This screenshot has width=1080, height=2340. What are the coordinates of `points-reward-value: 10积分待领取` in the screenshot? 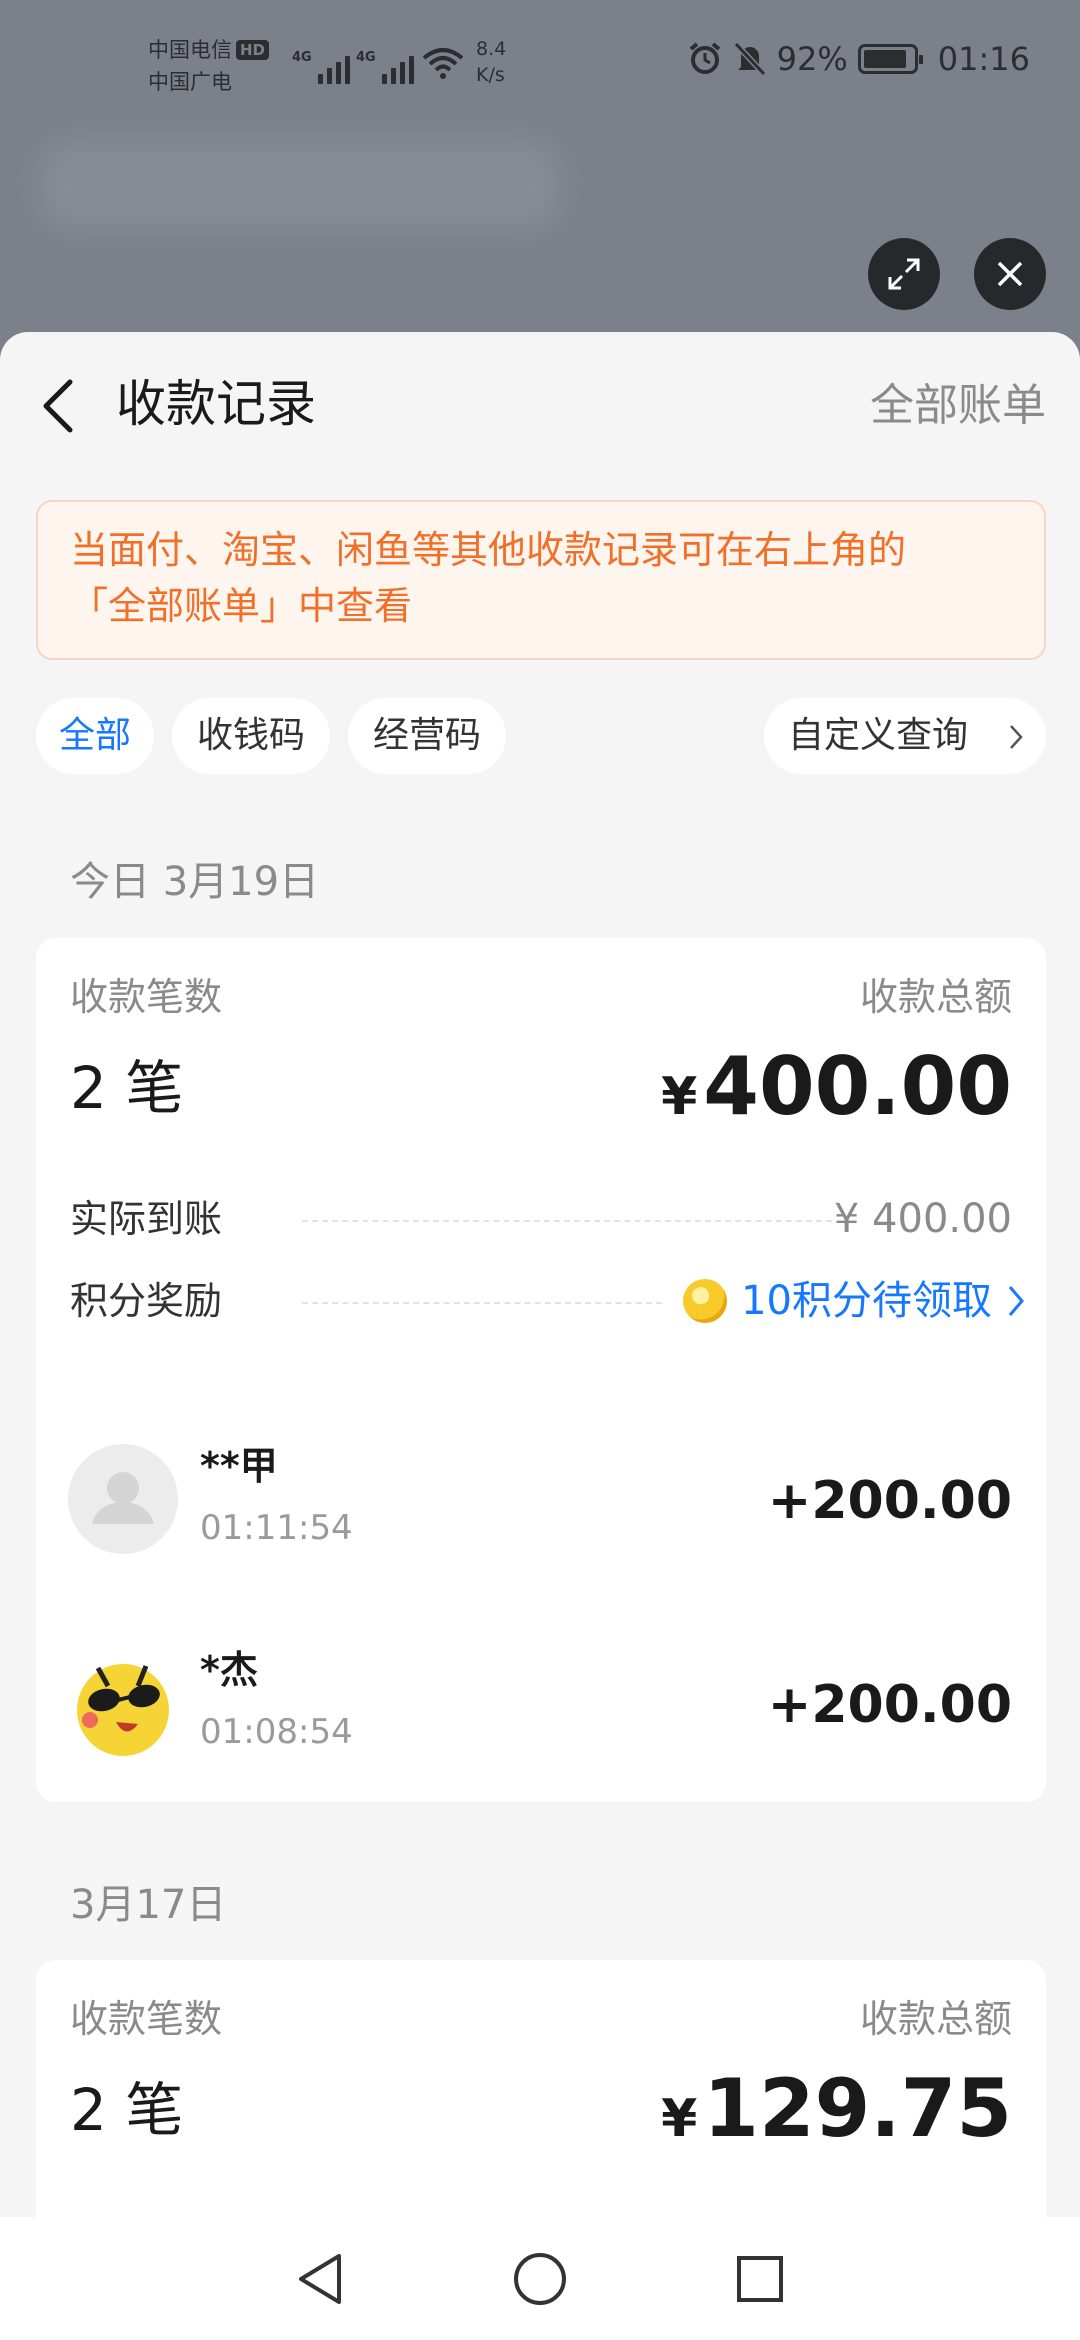 It's located at (866, 1301).